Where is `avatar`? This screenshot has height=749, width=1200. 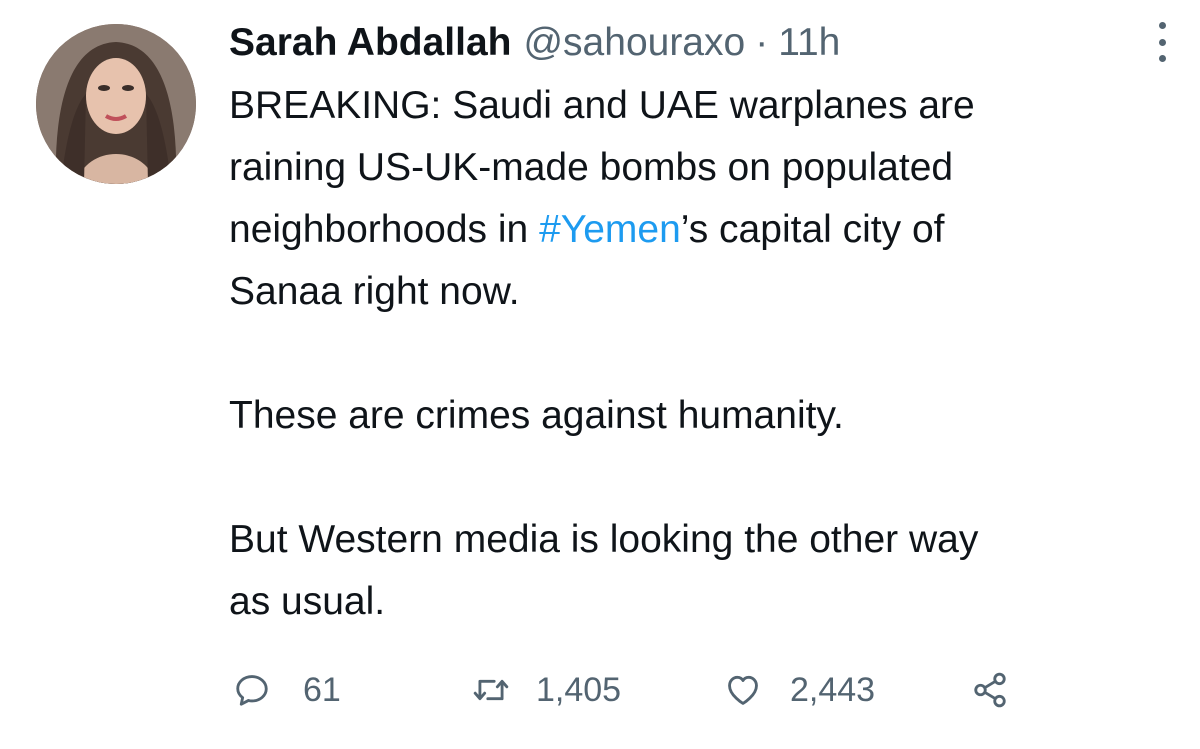
avatar is located at coordinates (116, 104).